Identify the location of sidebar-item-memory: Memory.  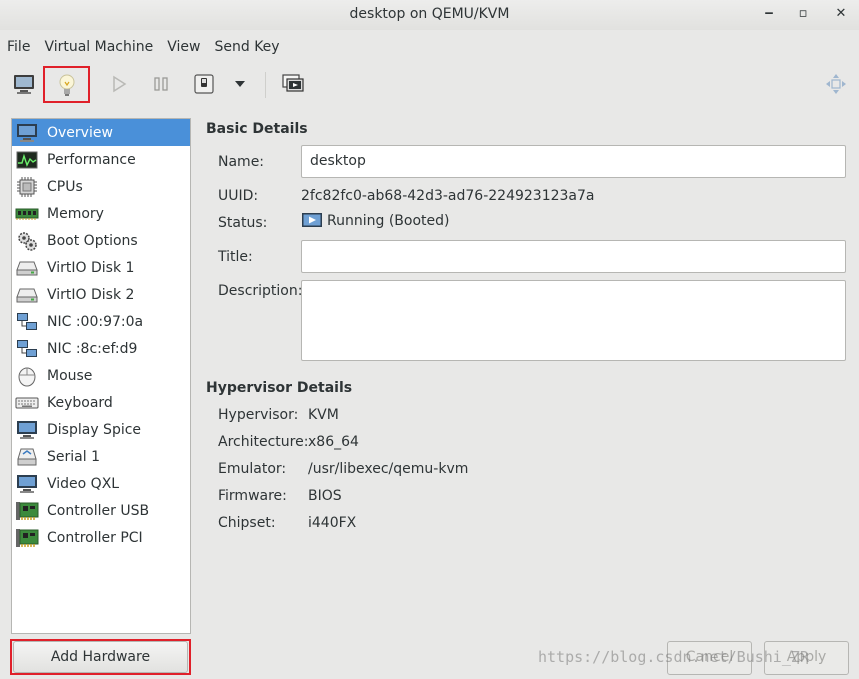
(101, 213).